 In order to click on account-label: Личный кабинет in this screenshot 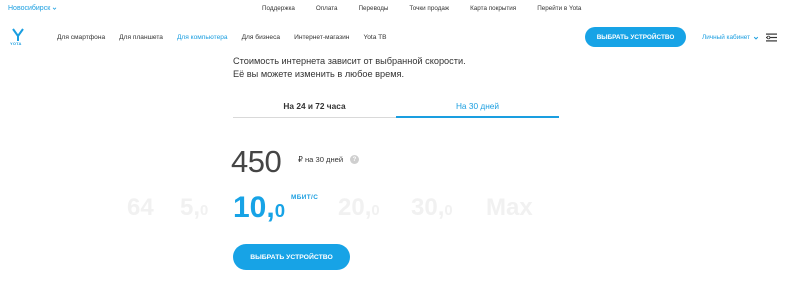, I will do `click(726, 37)`.